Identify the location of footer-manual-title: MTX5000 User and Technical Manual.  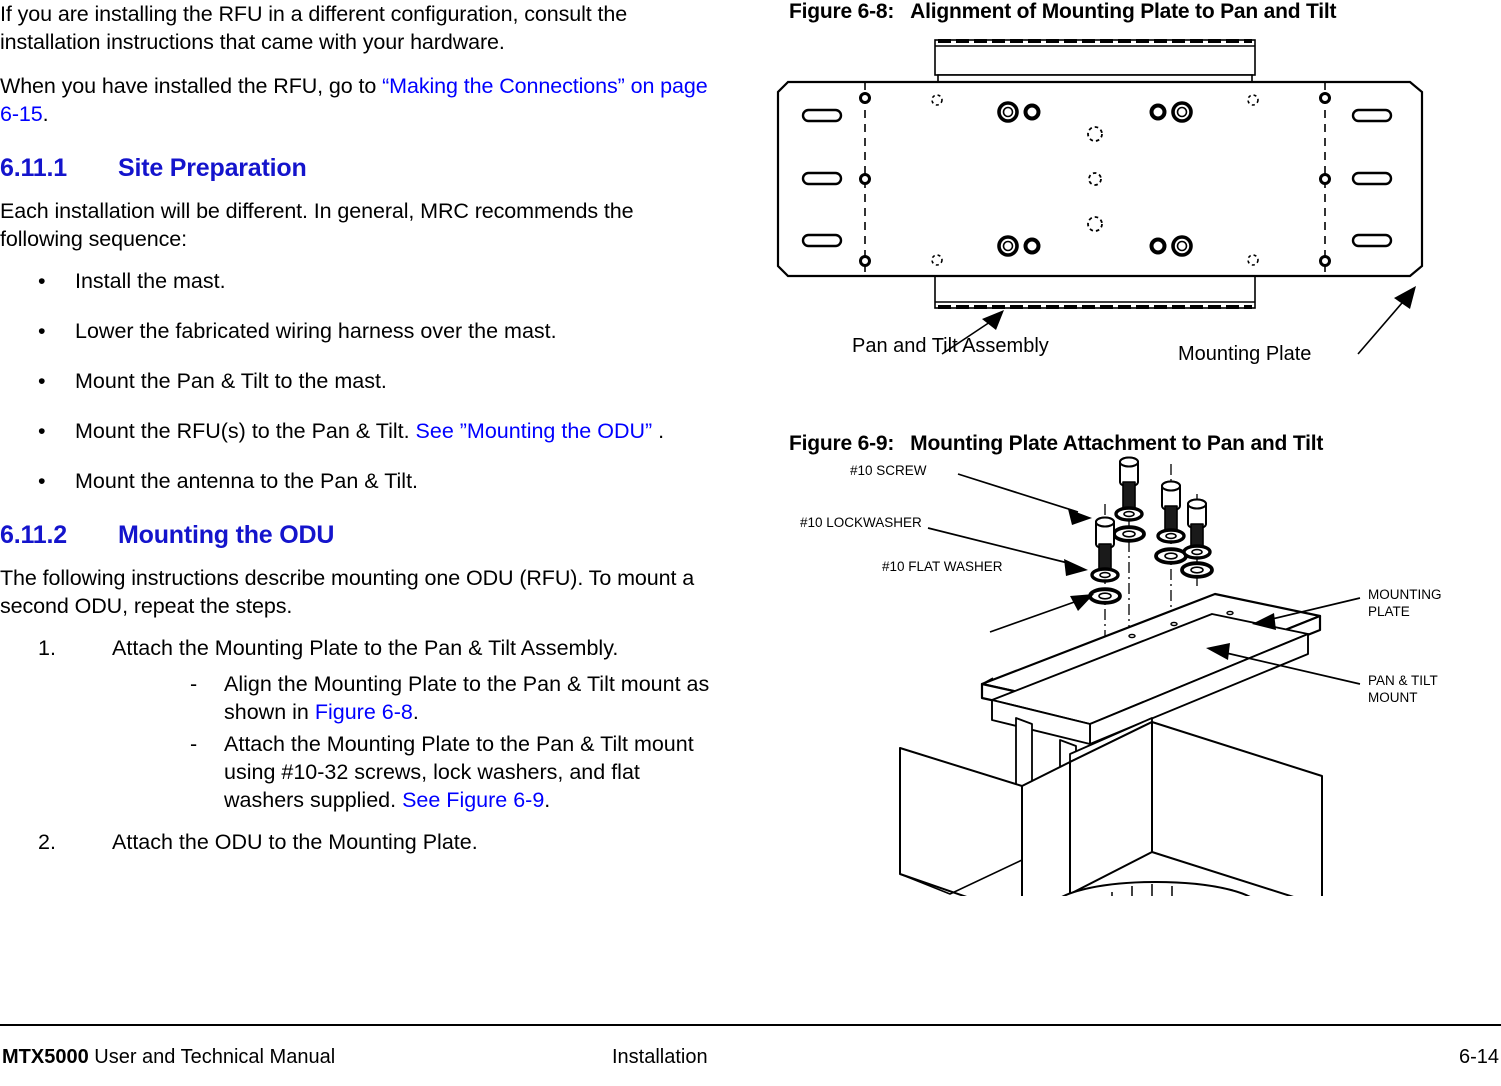
(168, 1057).